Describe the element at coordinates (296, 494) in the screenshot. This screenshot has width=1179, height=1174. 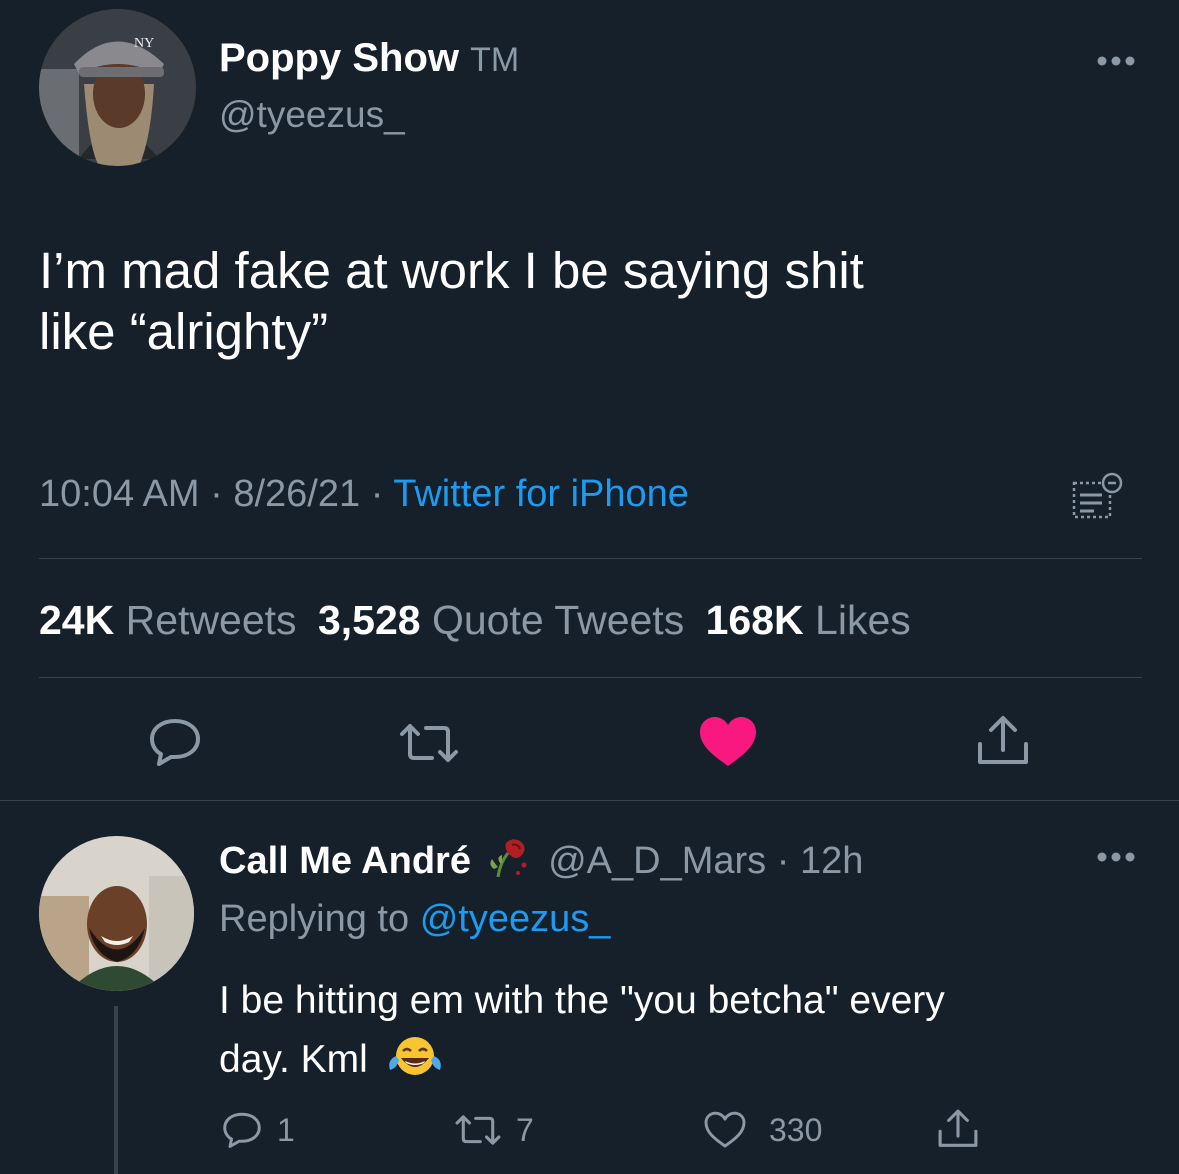
I see `tweet-date: 8/26/21` at that location.